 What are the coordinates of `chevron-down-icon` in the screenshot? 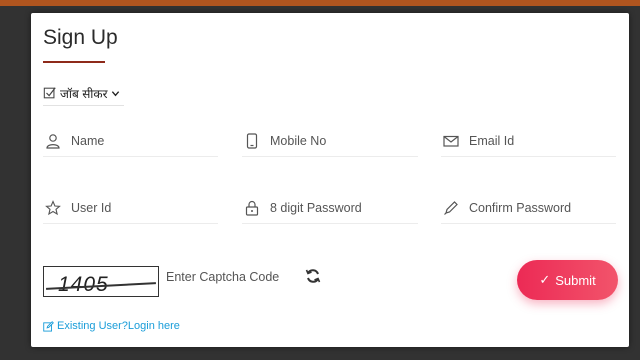 It's located at (115, 93).